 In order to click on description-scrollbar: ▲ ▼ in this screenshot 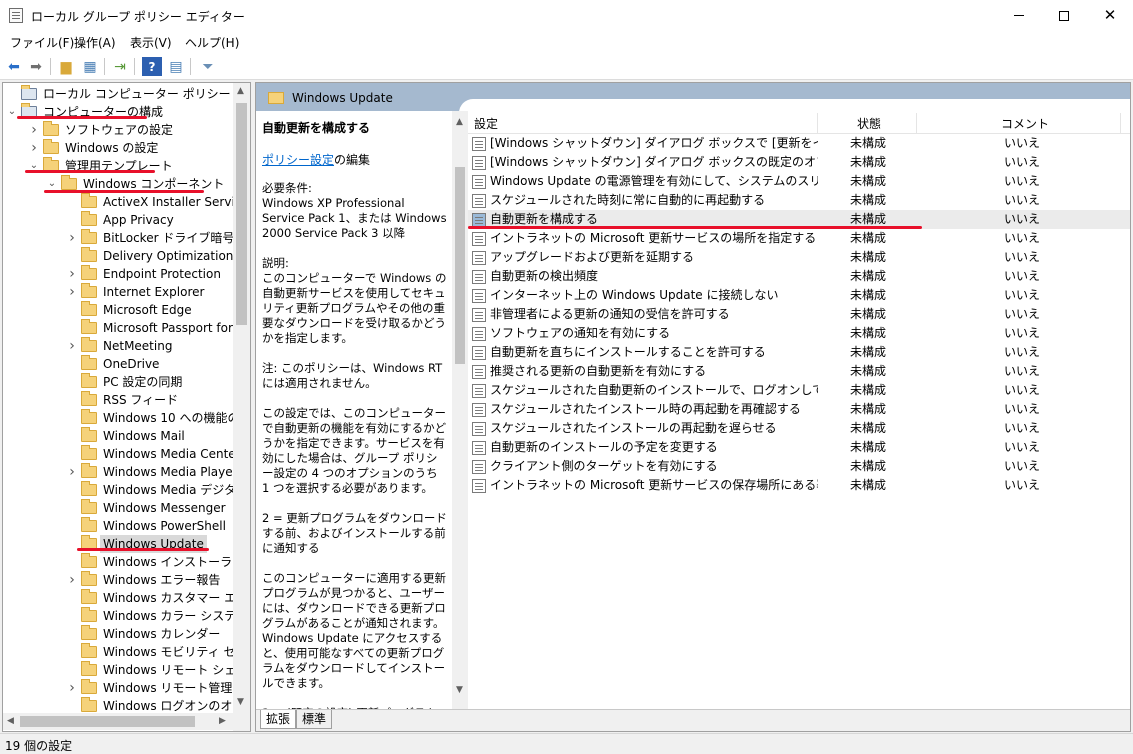, I will do `click(460, 410)`.